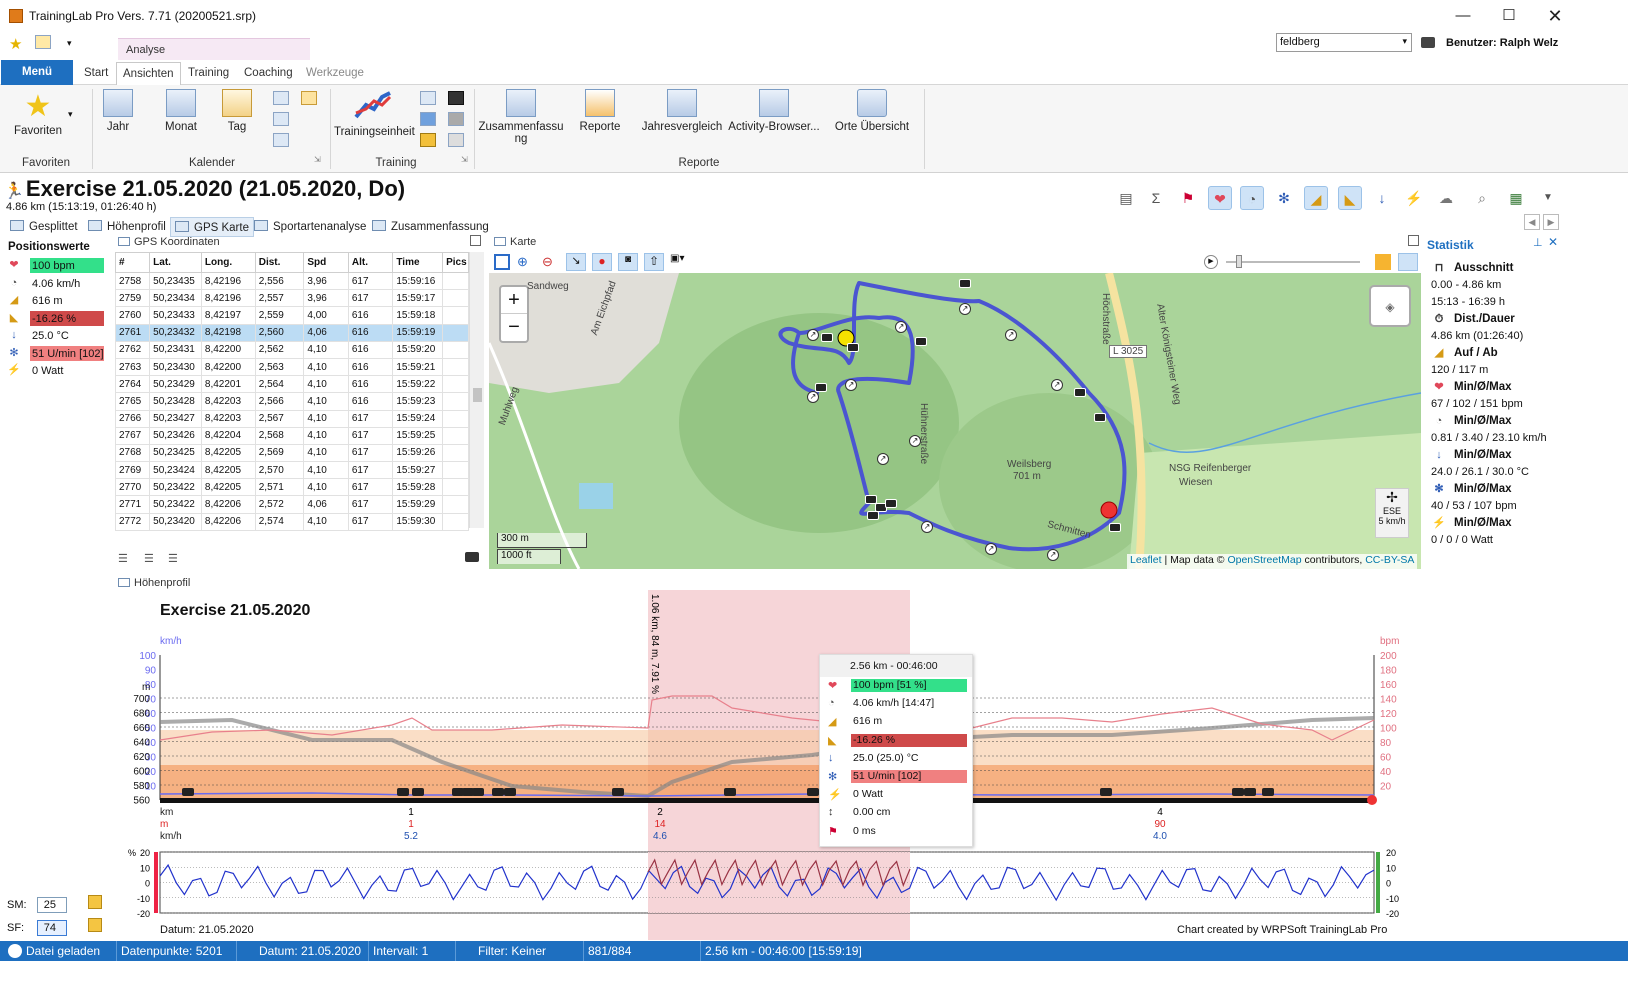  What do you see at coordinates (521, 115) in the screenshot?
I see `zusammenfassung-button: Zusammenfassu ng` at bounding box center [521, 115].